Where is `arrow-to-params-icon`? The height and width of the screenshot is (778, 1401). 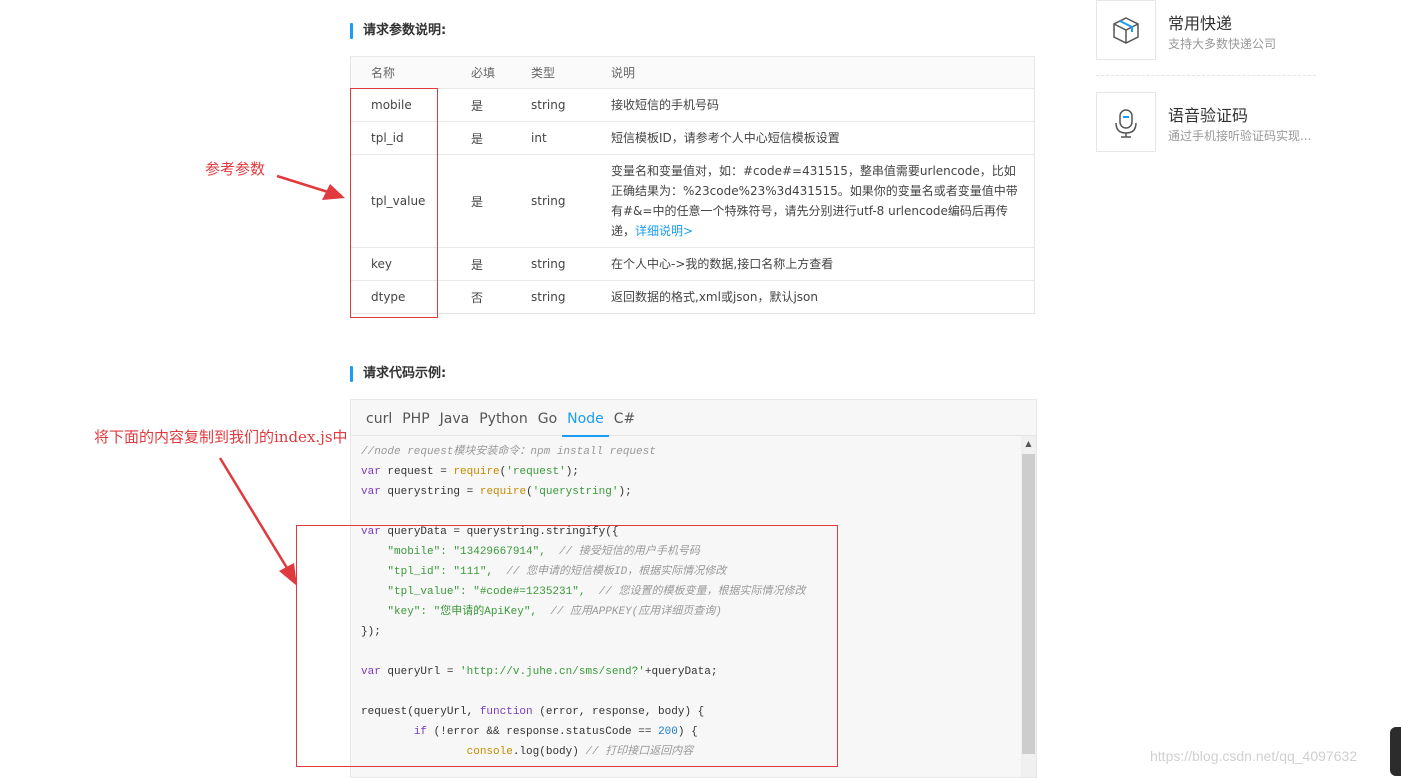
arrow-to-params-icon is located at coordinates (310, 187).